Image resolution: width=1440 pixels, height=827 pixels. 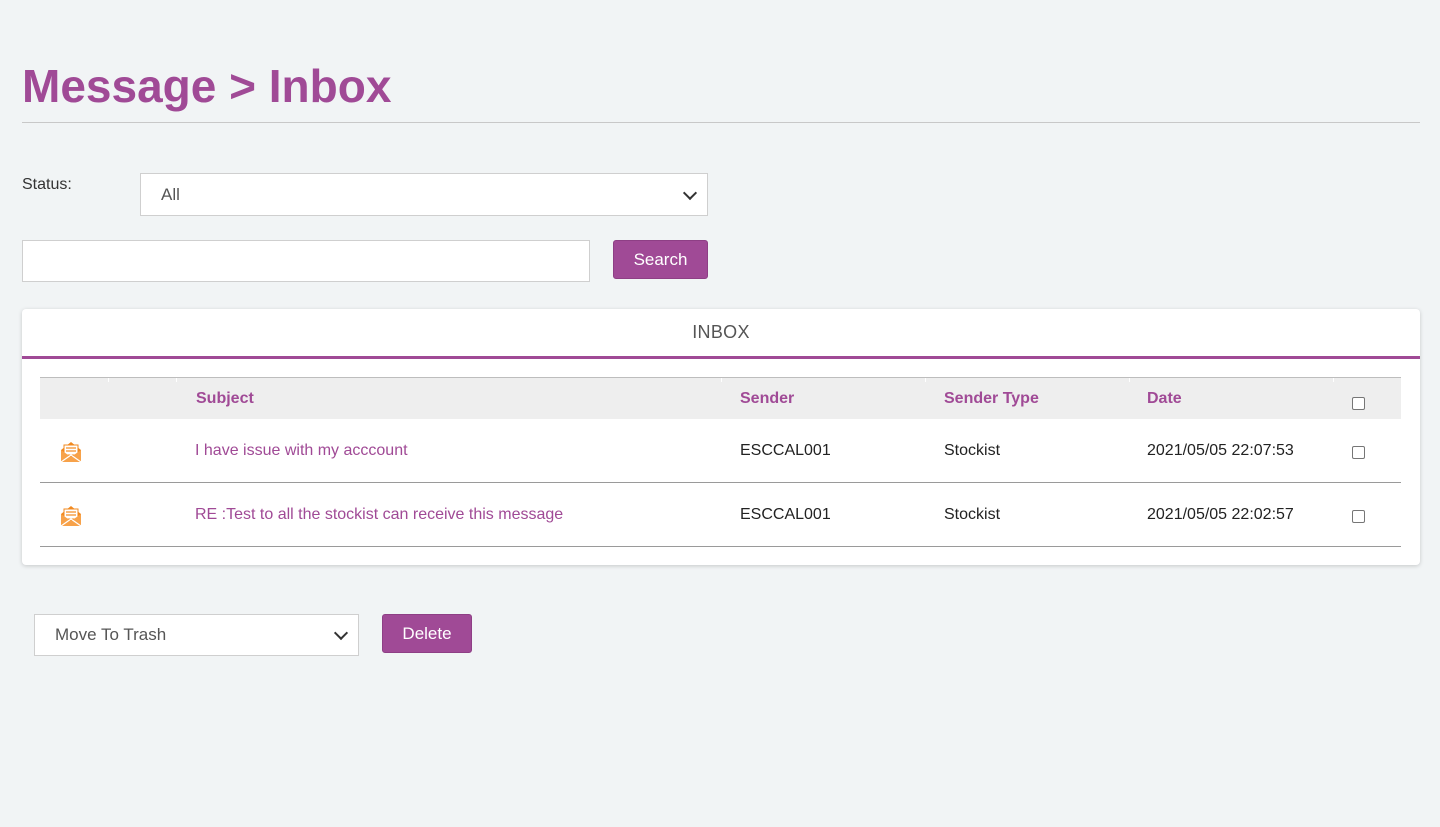 I want to click on title-divider, so click(x=721, y=122).